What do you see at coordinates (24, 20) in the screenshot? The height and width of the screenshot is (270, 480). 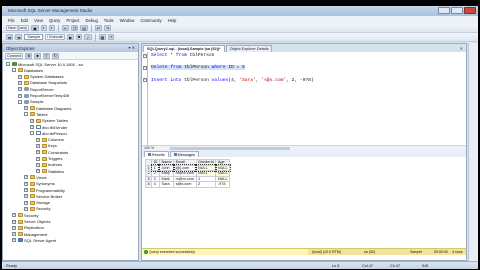 I see `menu-item-edit: Edit` at bounding box center [24, 20].